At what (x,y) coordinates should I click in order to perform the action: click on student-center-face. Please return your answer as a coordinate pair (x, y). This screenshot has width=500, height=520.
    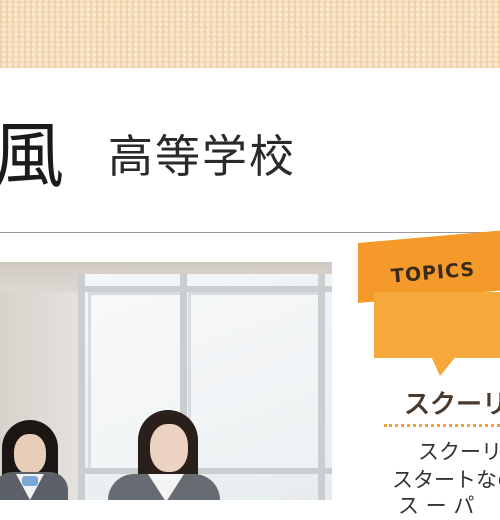
    Looking at the image, I should click on (169, 448).